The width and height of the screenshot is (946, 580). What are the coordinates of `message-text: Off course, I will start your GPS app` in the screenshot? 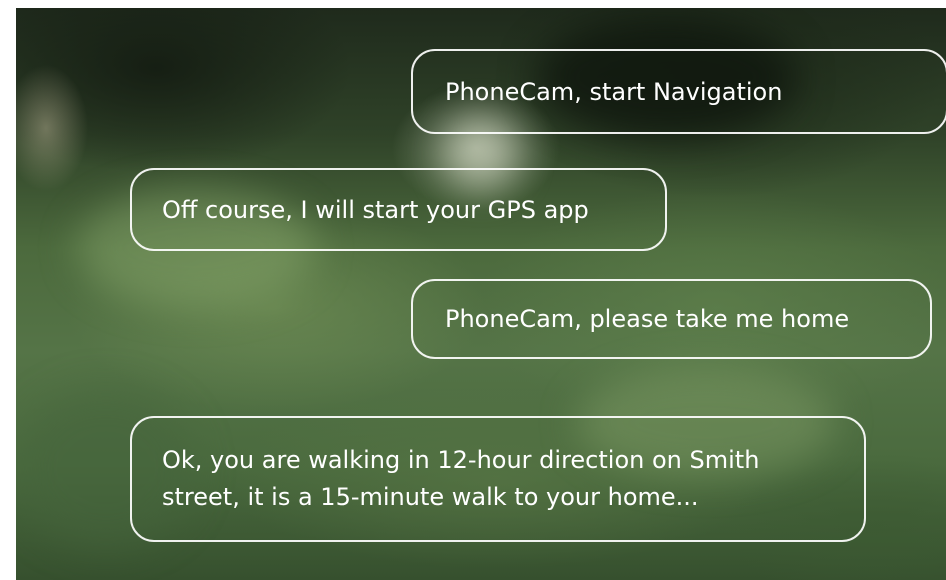 It's located at (375, 209).